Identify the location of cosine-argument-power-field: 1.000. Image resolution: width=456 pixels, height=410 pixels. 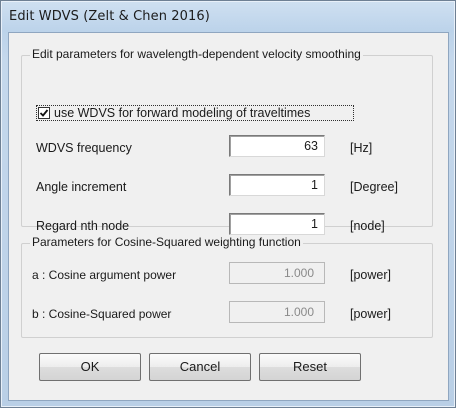
(277, 273).